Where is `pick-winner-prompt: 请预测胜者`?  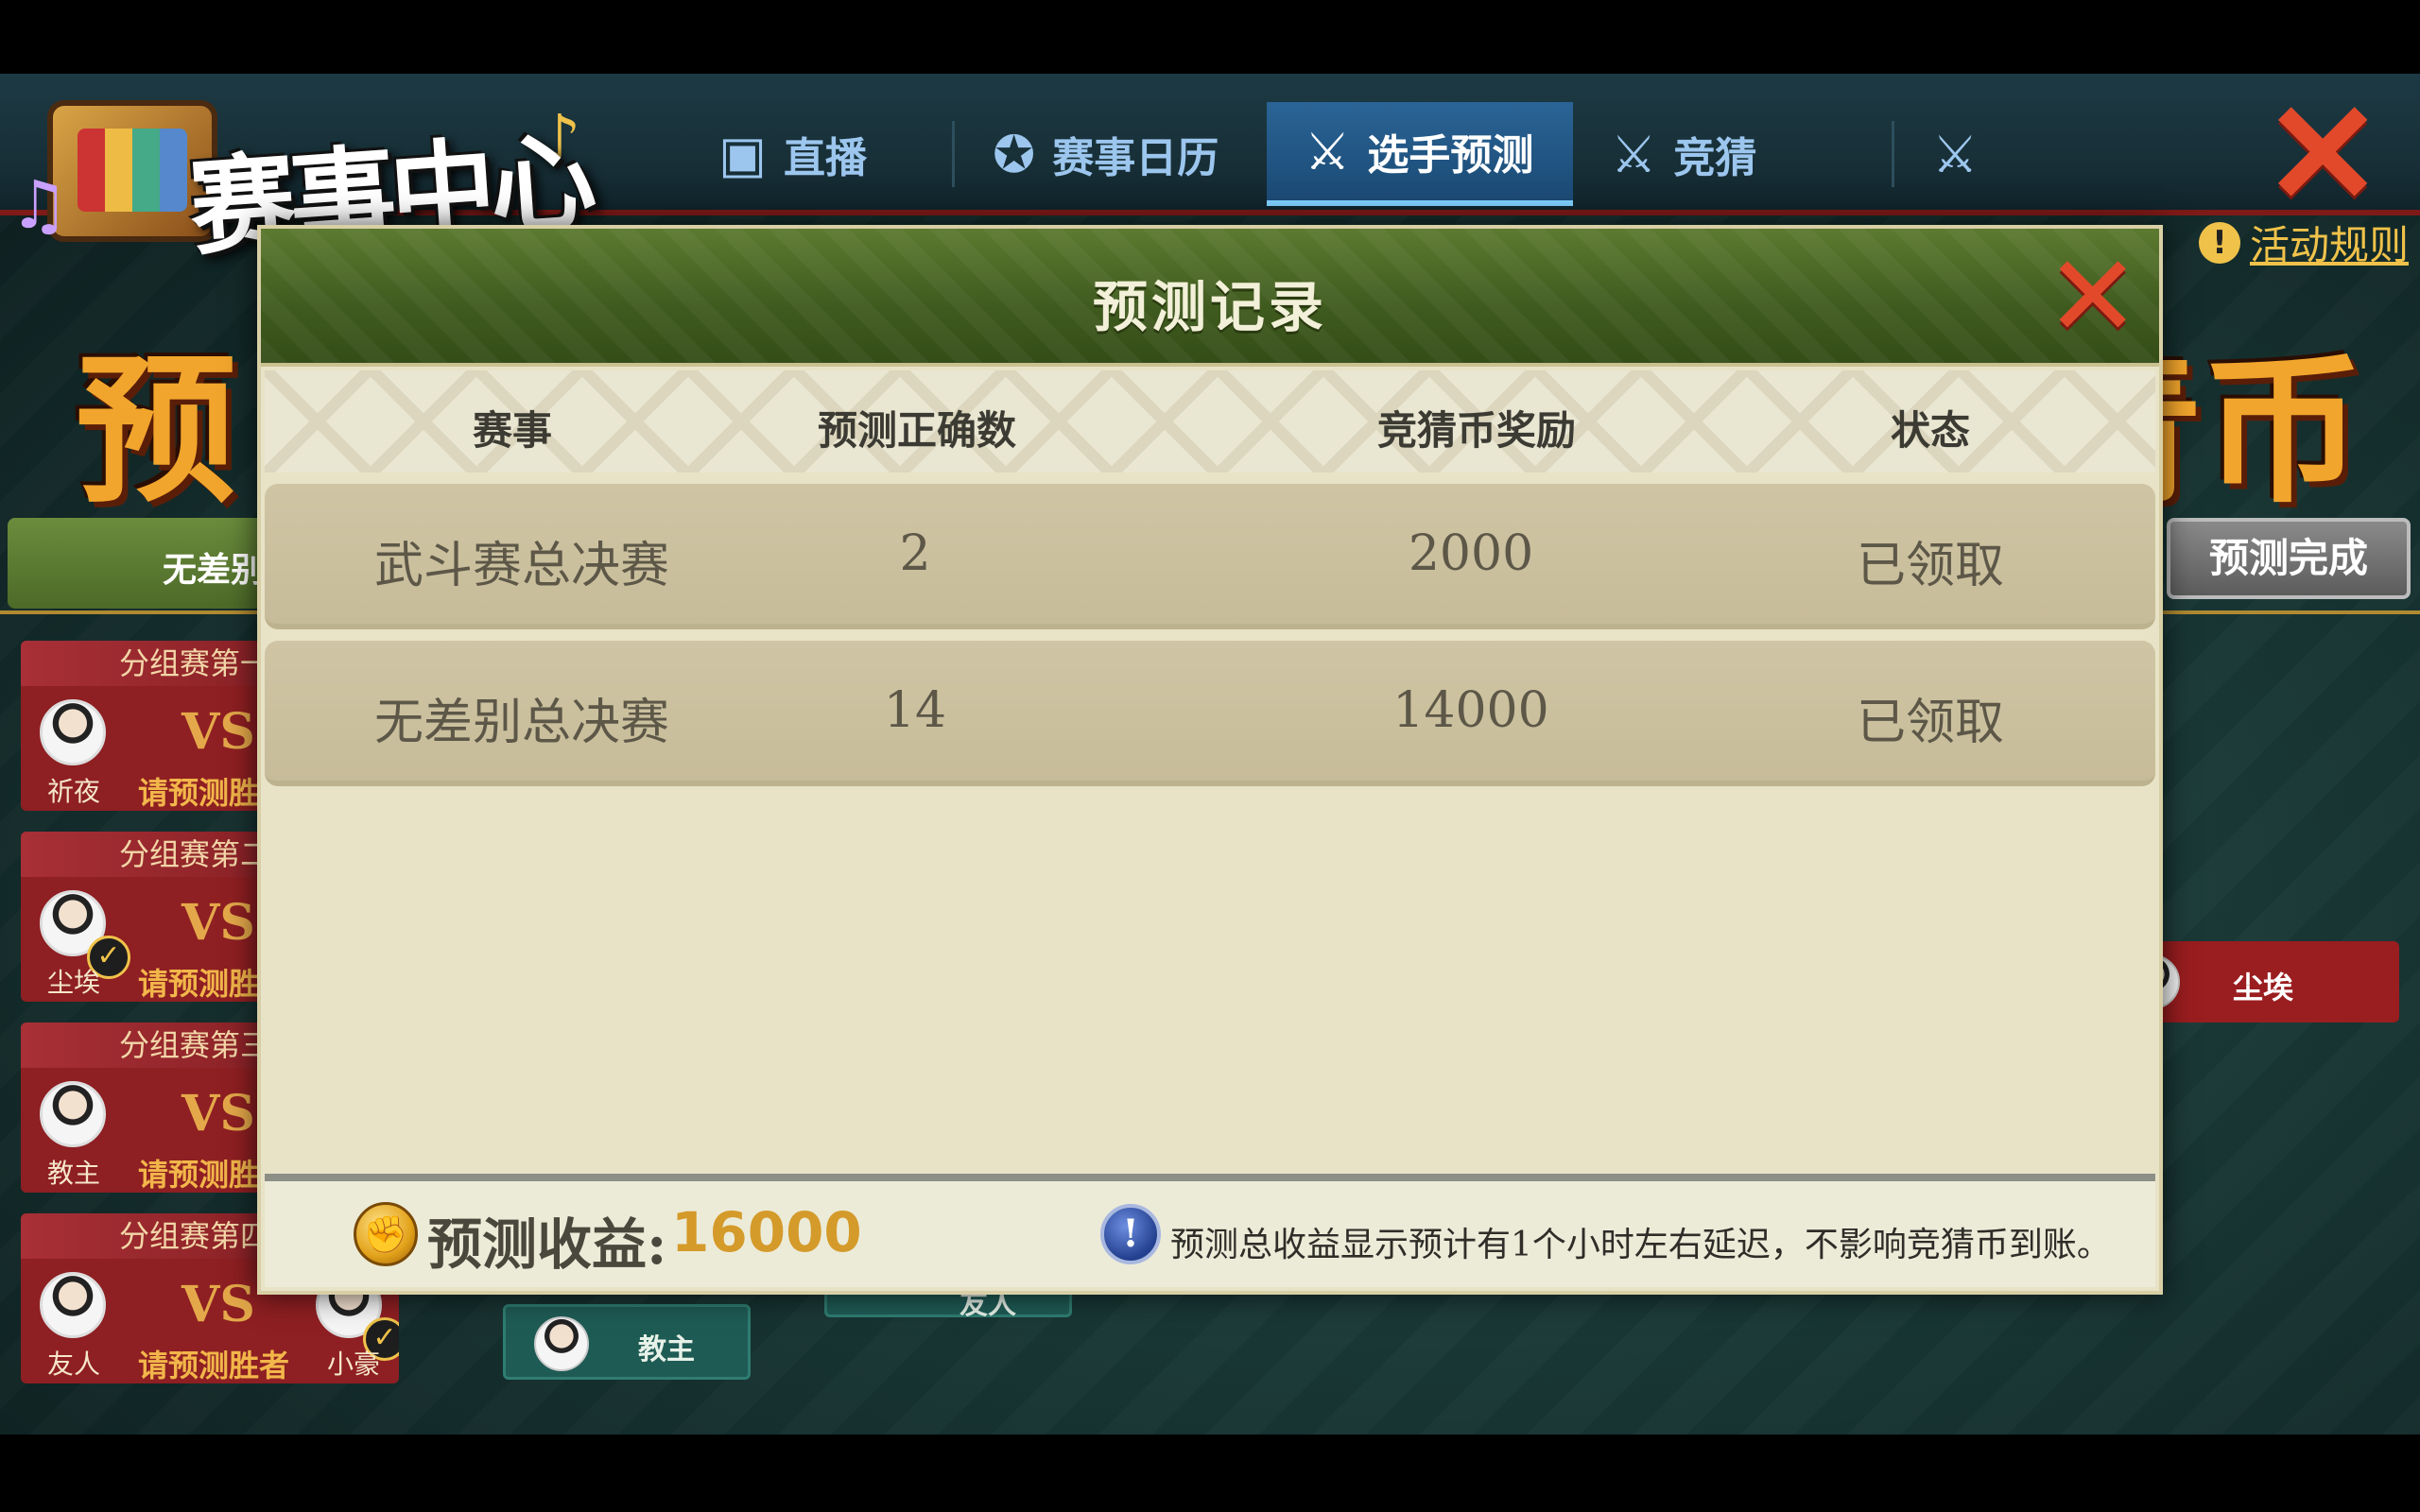
pick-winner-prompt: 请预测胜者 is located at coordinates (214, 1365).